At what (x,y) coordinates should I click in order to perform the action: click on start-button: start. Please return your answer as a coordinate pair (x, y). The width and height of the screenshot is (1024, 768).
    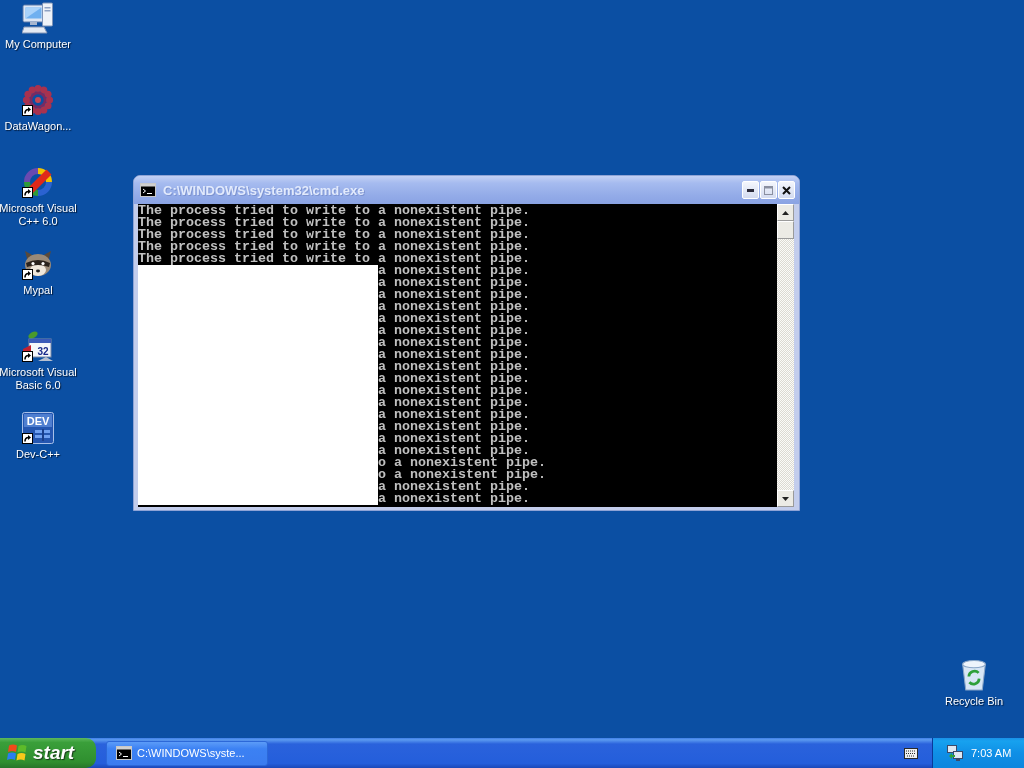
    Looking at the image, I should click on (48, 753).